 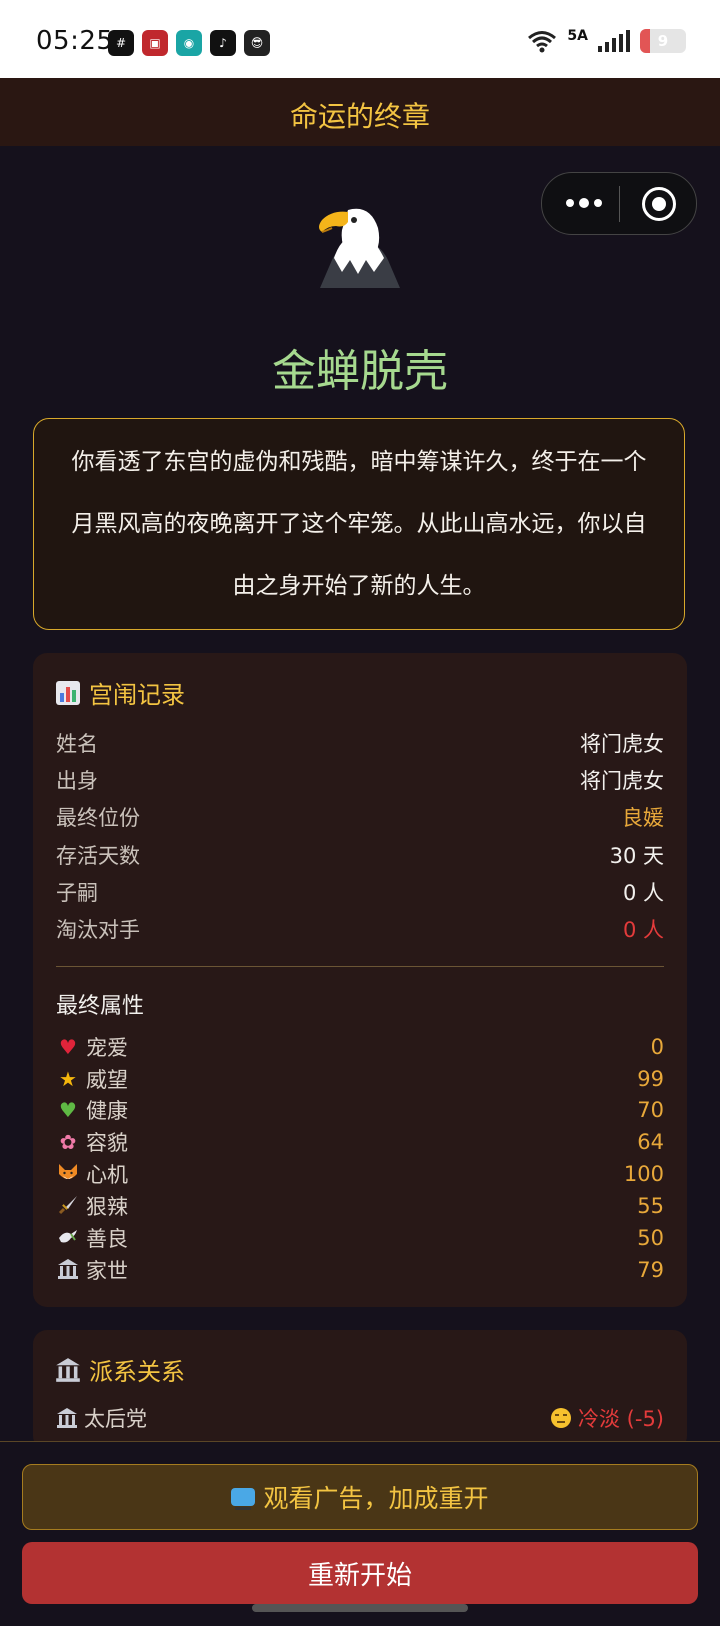 What do you see at coordinates (360, 1047) in the screenshot?
I see `attribute-row: ♥ 宠爱 0` at bounding box center [360, 1047].